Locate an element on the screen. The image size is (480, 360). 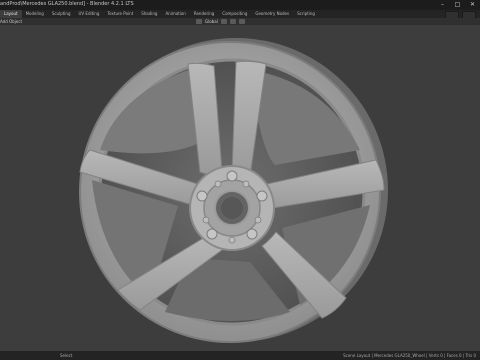
transform-orientation-icon is located at coordinates (199, 21).